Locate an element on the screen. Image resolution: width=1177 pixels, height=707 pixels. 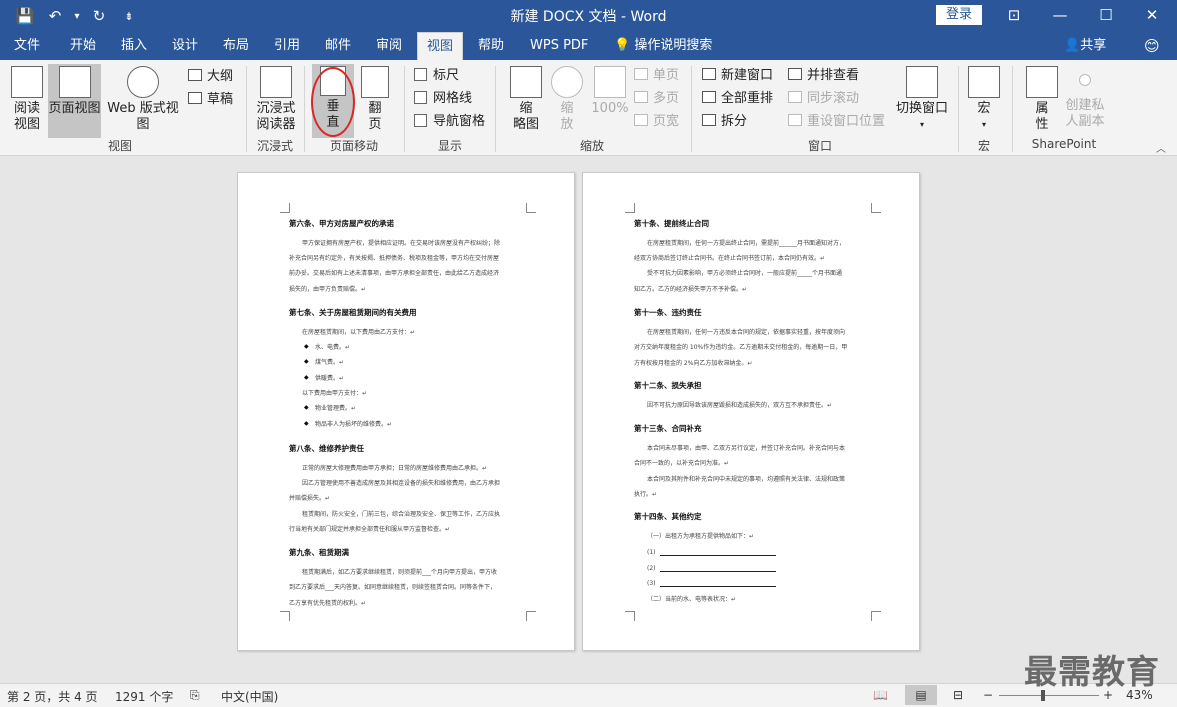
arrange-all-button: 全部重排 is located at coordinates (737, 99).